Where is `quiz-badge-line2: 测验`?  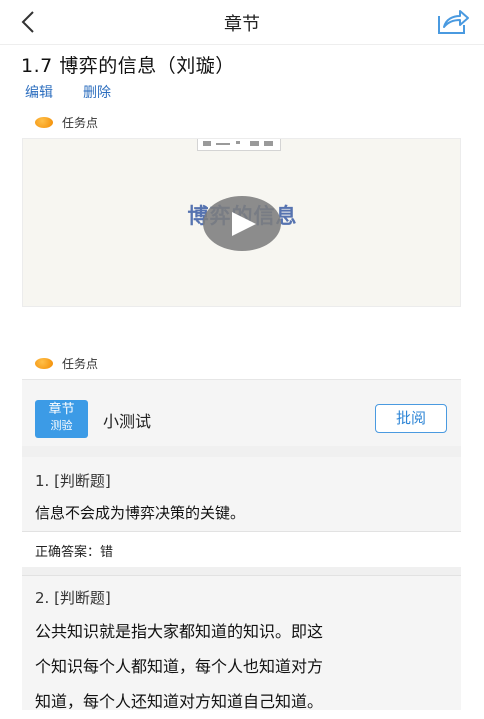 quiz-badge-line2: 测验 is located at coordinates (61, 425).